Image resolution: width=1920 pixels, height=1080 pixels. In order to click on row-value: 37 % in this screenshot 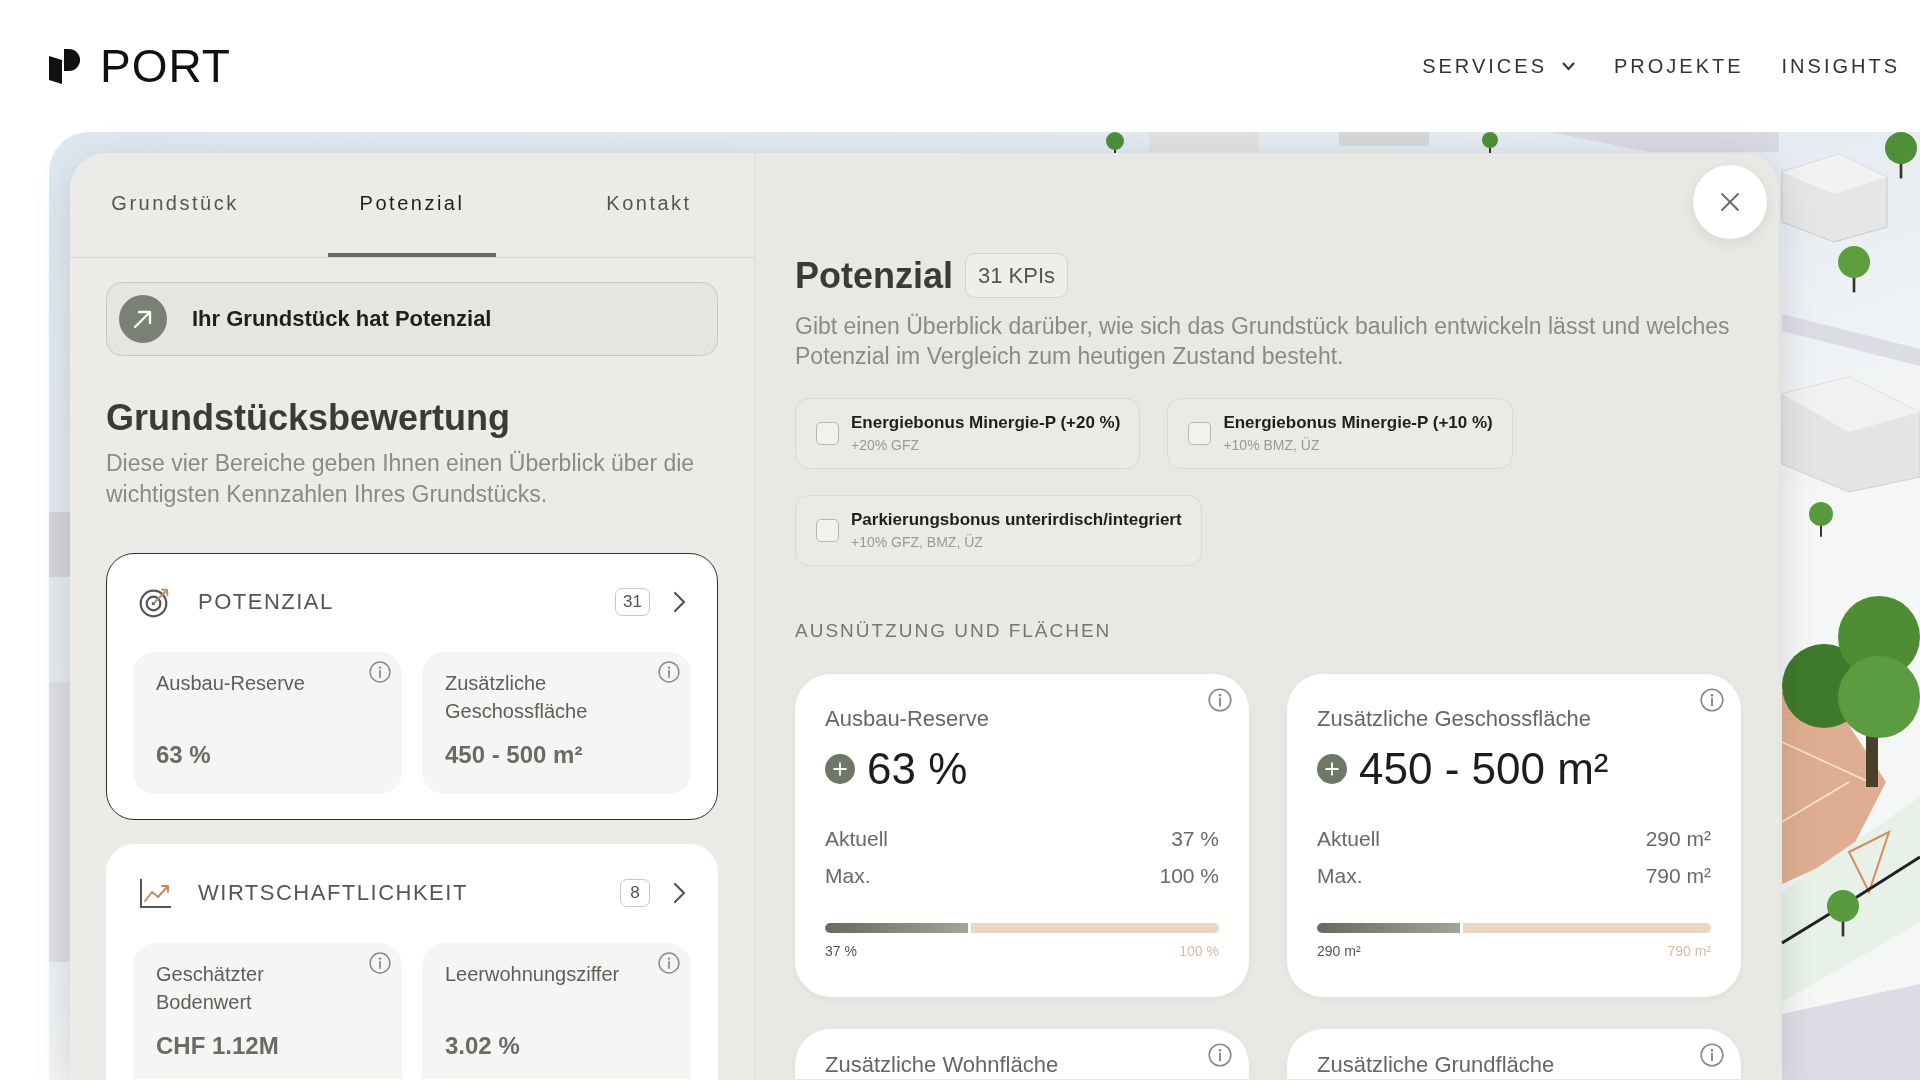, I will do `click(1195, 839)`.